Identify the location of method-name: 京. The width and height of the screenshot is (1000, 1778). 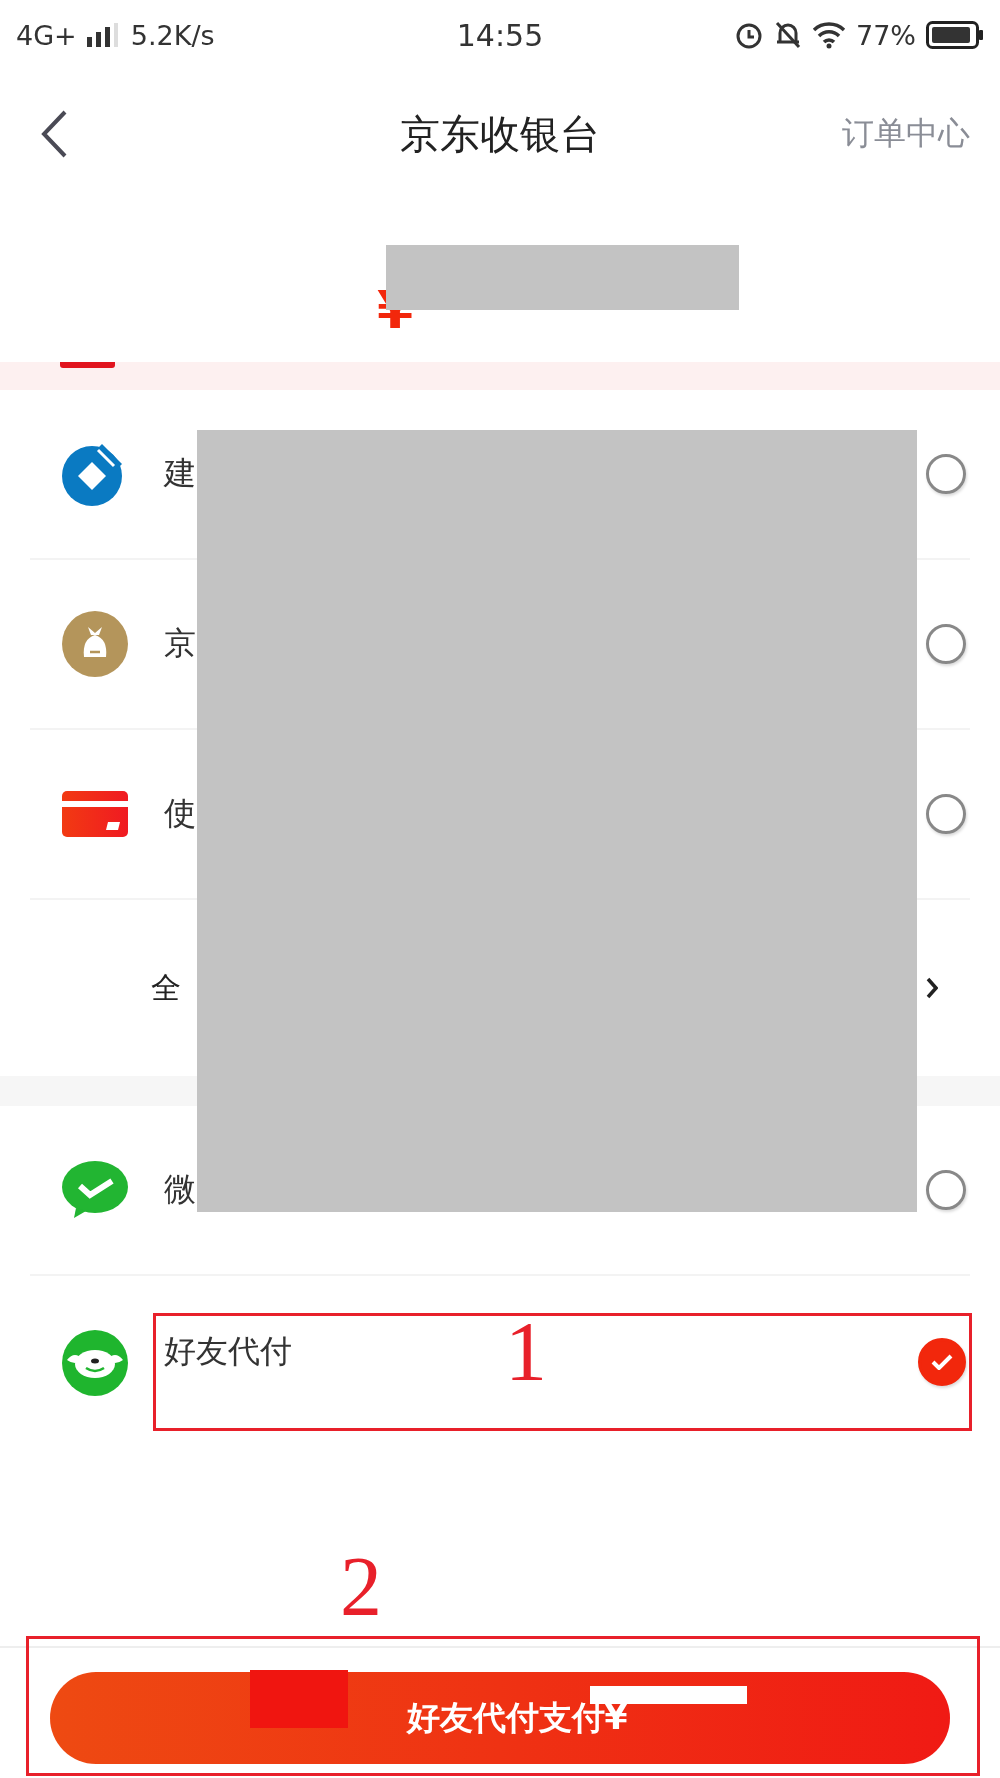
(180, 643).